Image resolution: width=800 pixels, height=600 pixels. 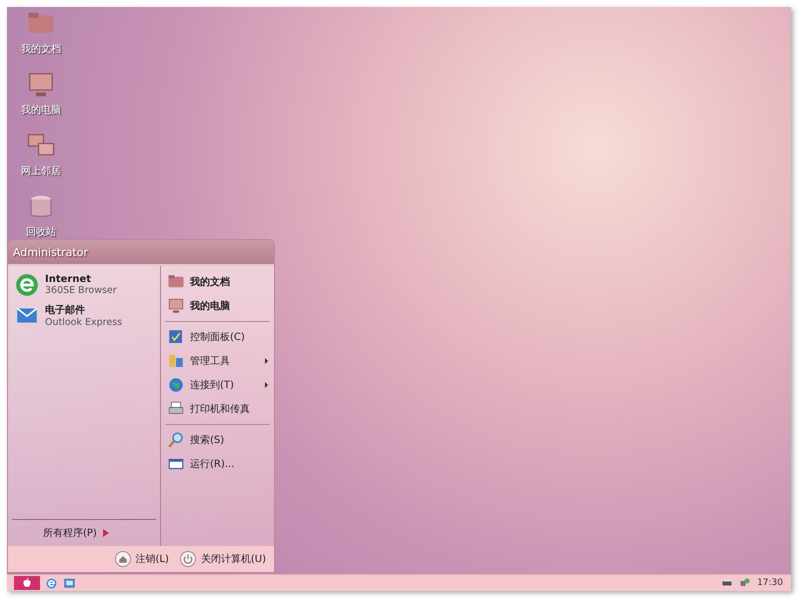 I want to click on menu-item: 我的文档, so click(x=217, y=282).